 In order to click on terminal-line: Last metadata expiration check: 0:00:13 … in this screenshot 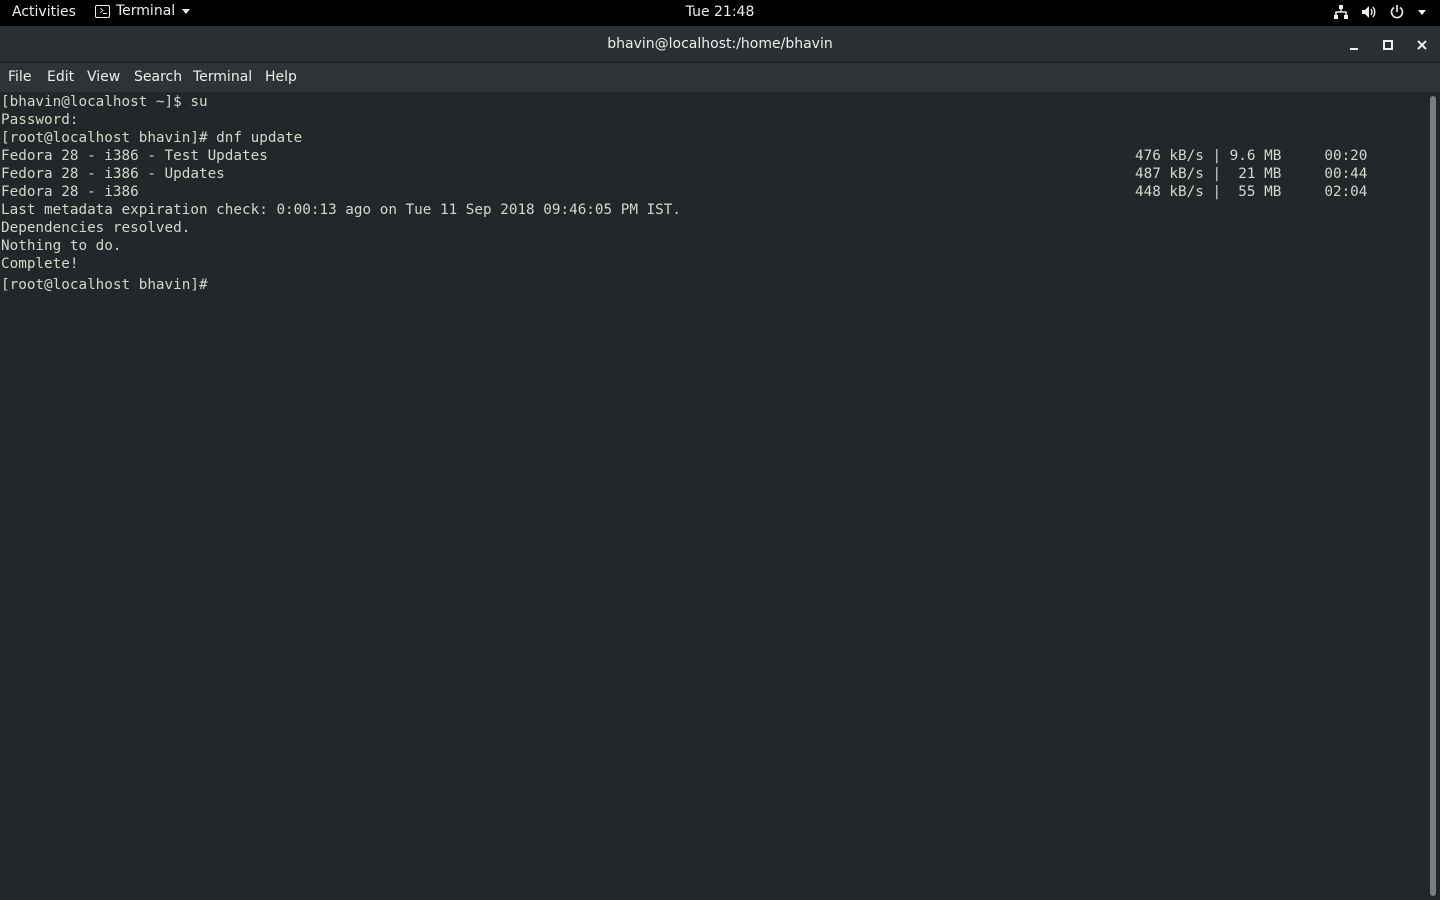, I will do `click(341, 210)`.